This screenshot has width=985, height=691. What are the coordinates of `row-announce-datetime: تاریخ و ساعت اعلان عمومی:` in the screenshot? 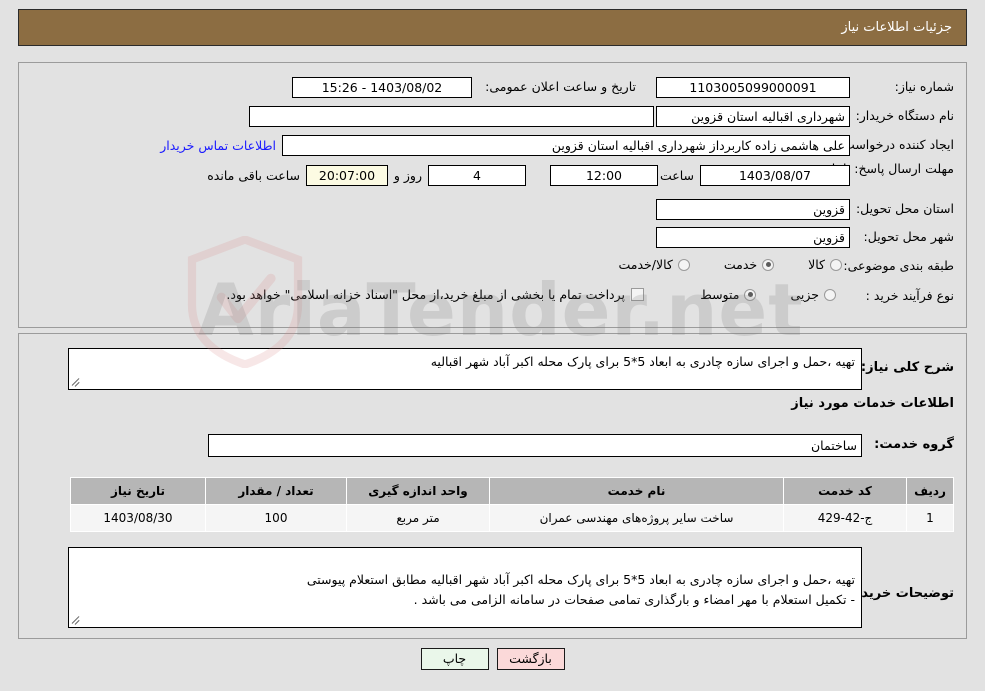 It's located at (560, 86).